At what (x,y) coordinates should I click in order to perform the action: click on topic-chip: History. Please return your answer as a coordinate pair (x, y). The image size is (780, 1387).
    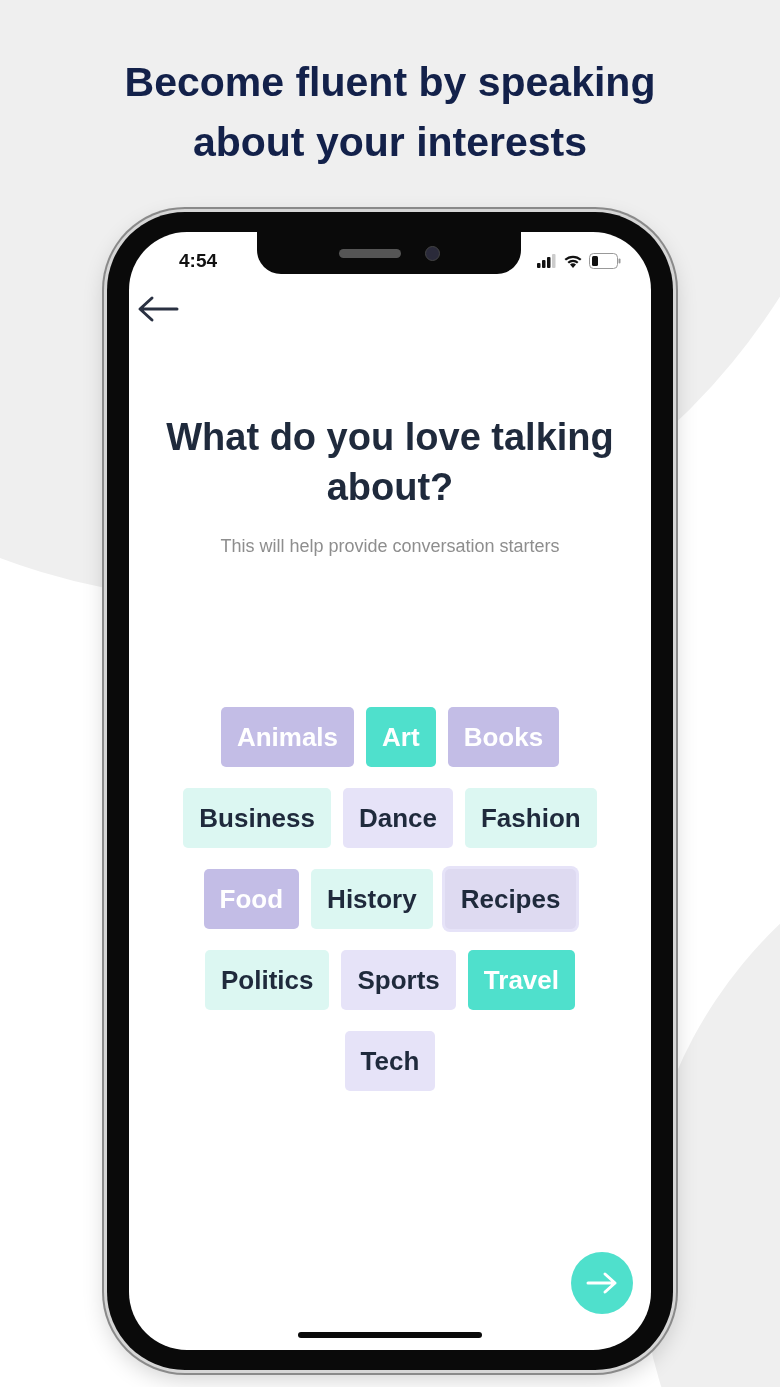
    Looking at the image, I should click on (372, 899).